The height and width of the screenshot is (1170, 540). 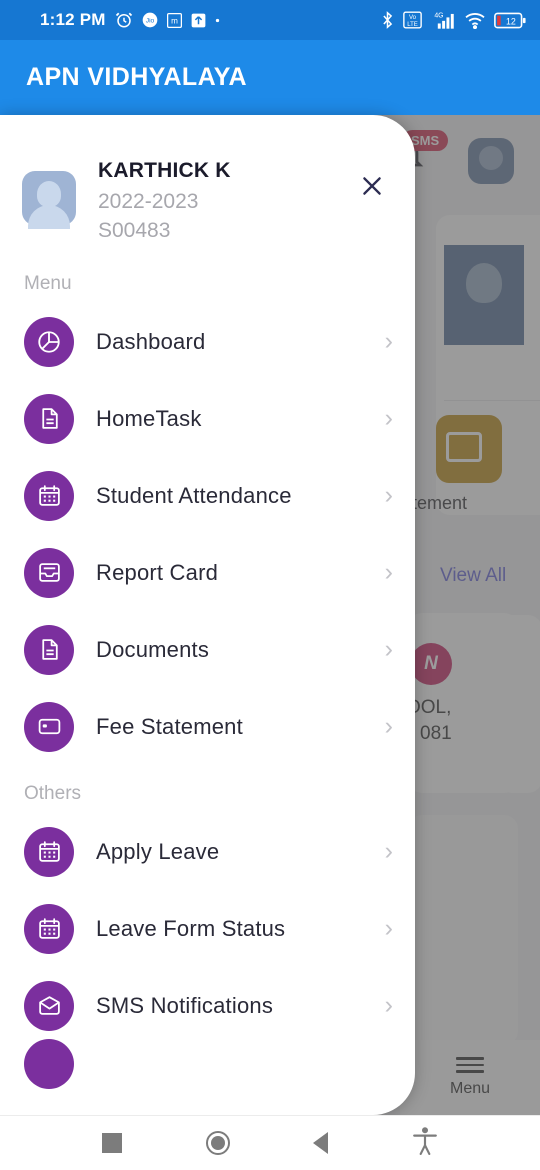 I want to click on menu-item-report-card: Report Card ›, so click(x=207, y=572).